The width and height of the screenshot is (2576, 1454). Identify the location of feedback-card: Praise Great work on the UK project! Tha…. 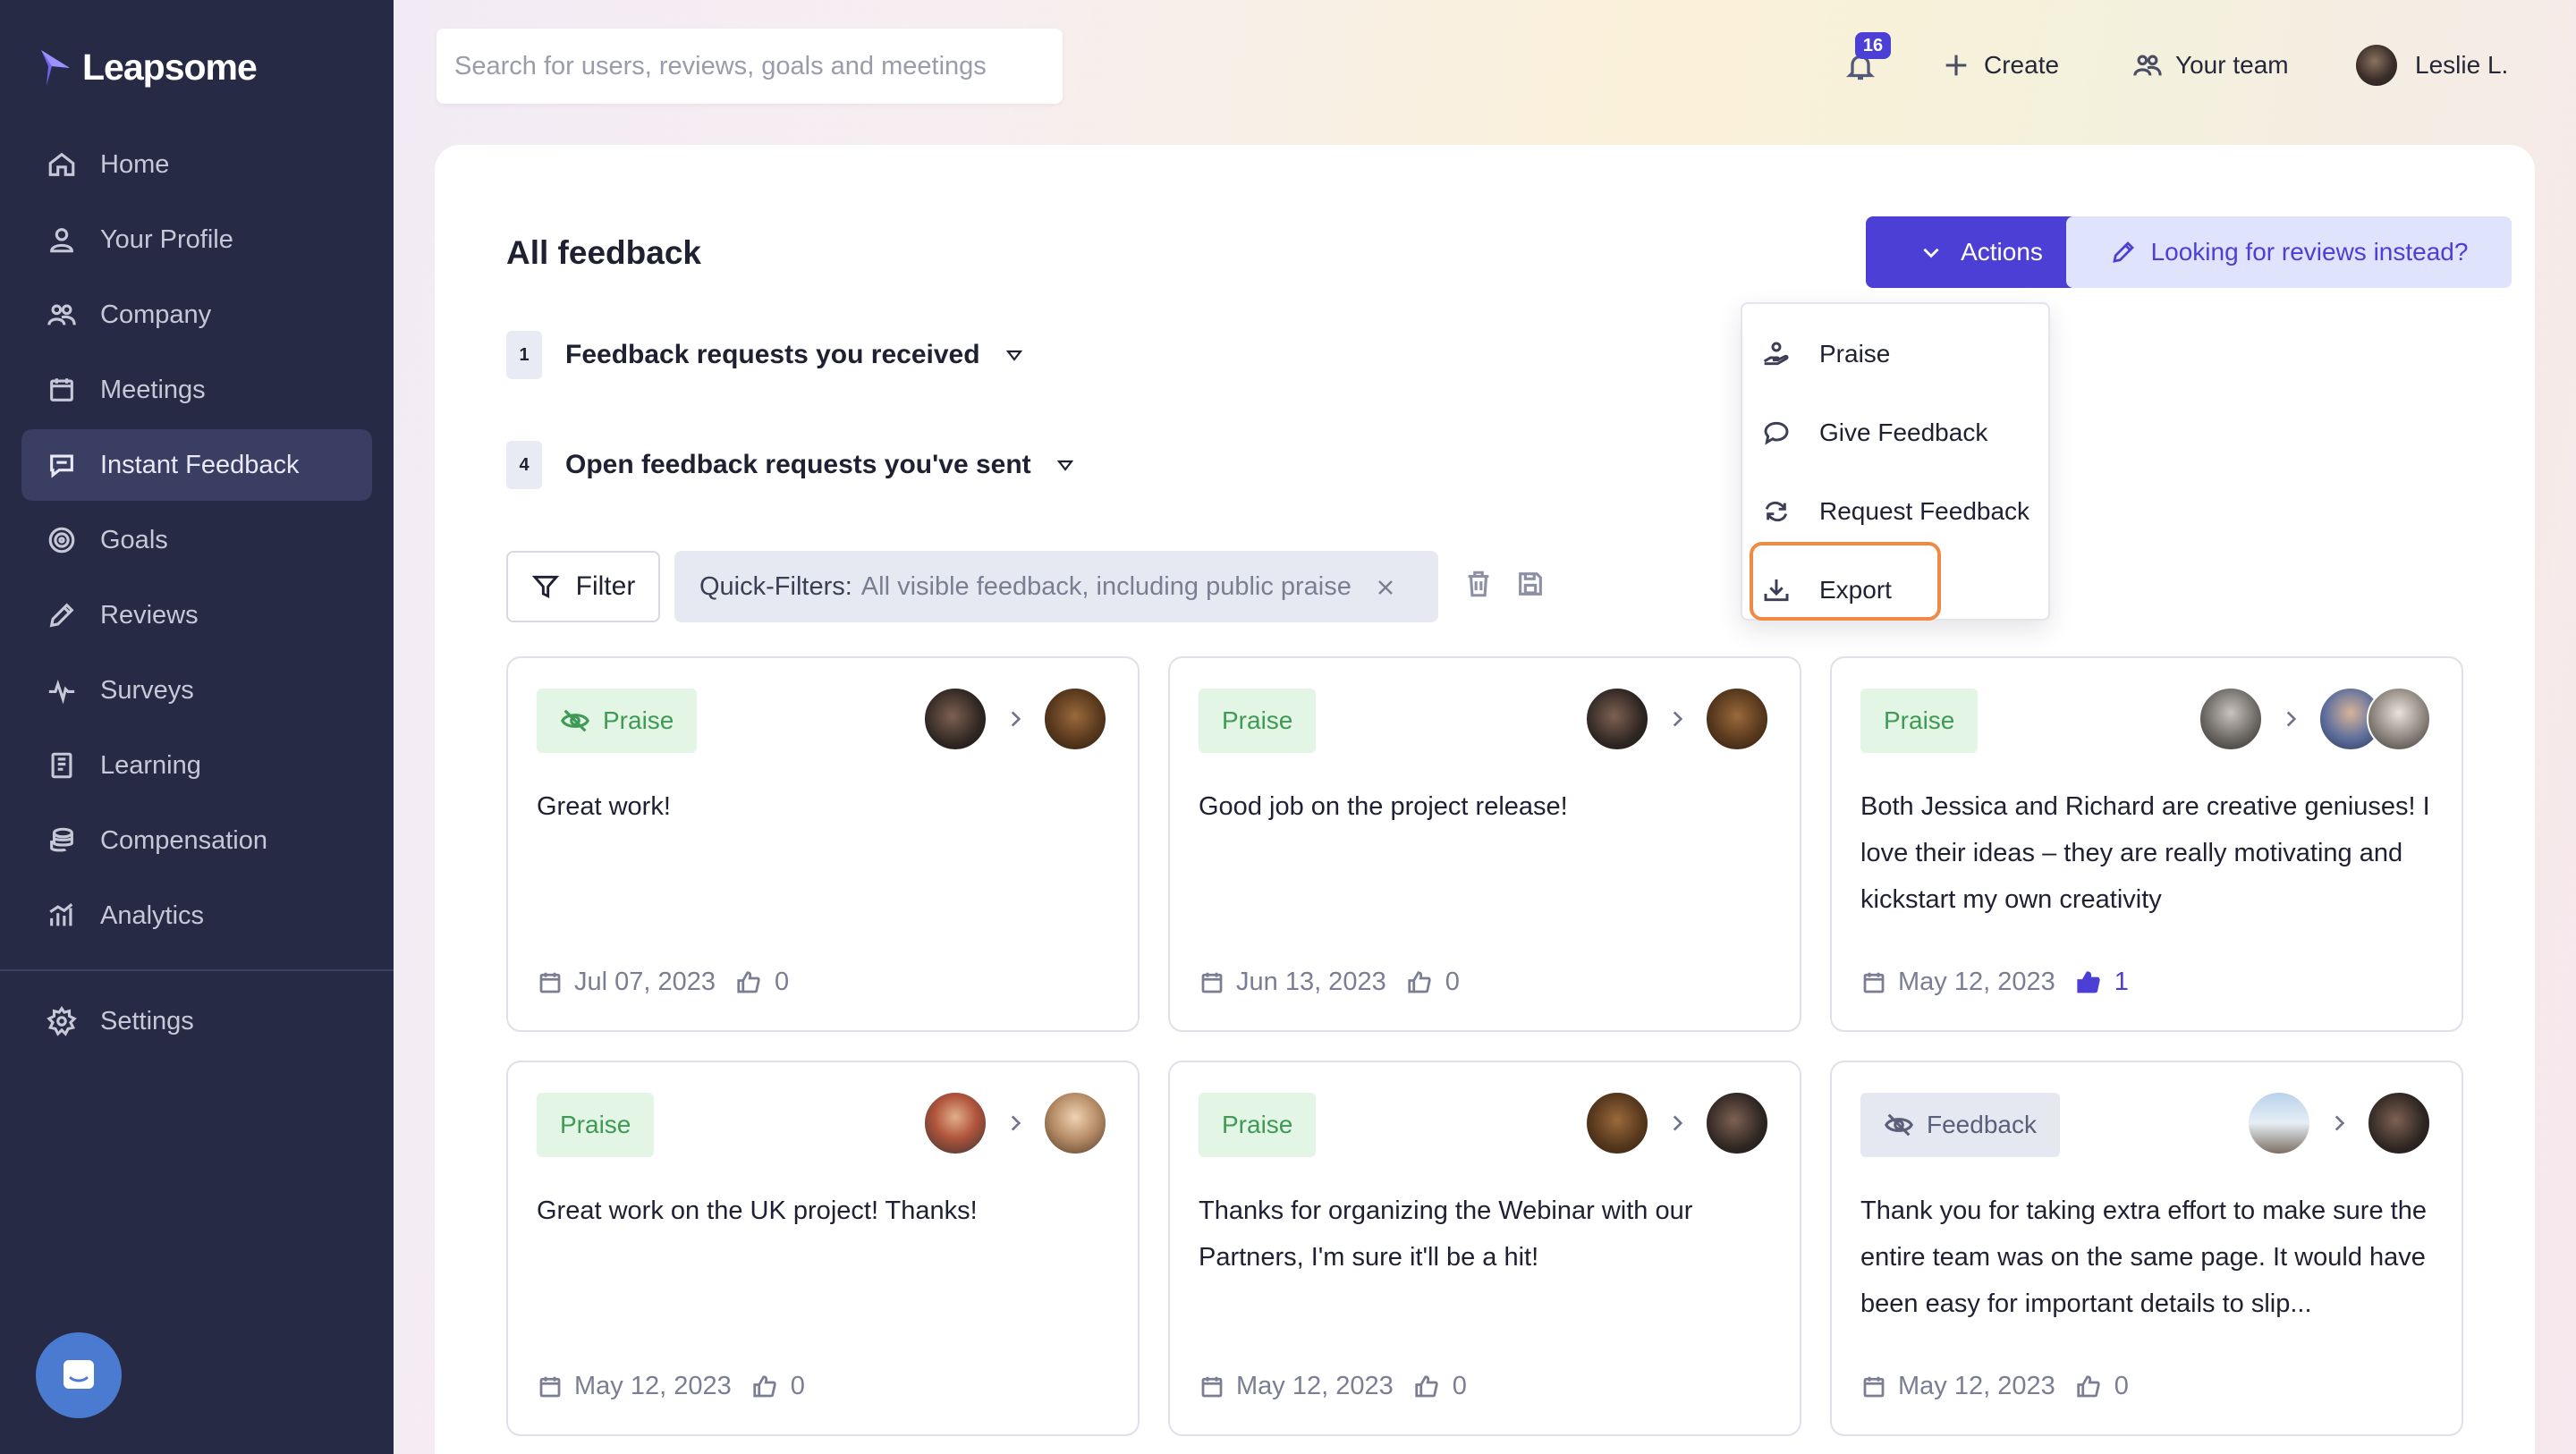
(823, 1248).